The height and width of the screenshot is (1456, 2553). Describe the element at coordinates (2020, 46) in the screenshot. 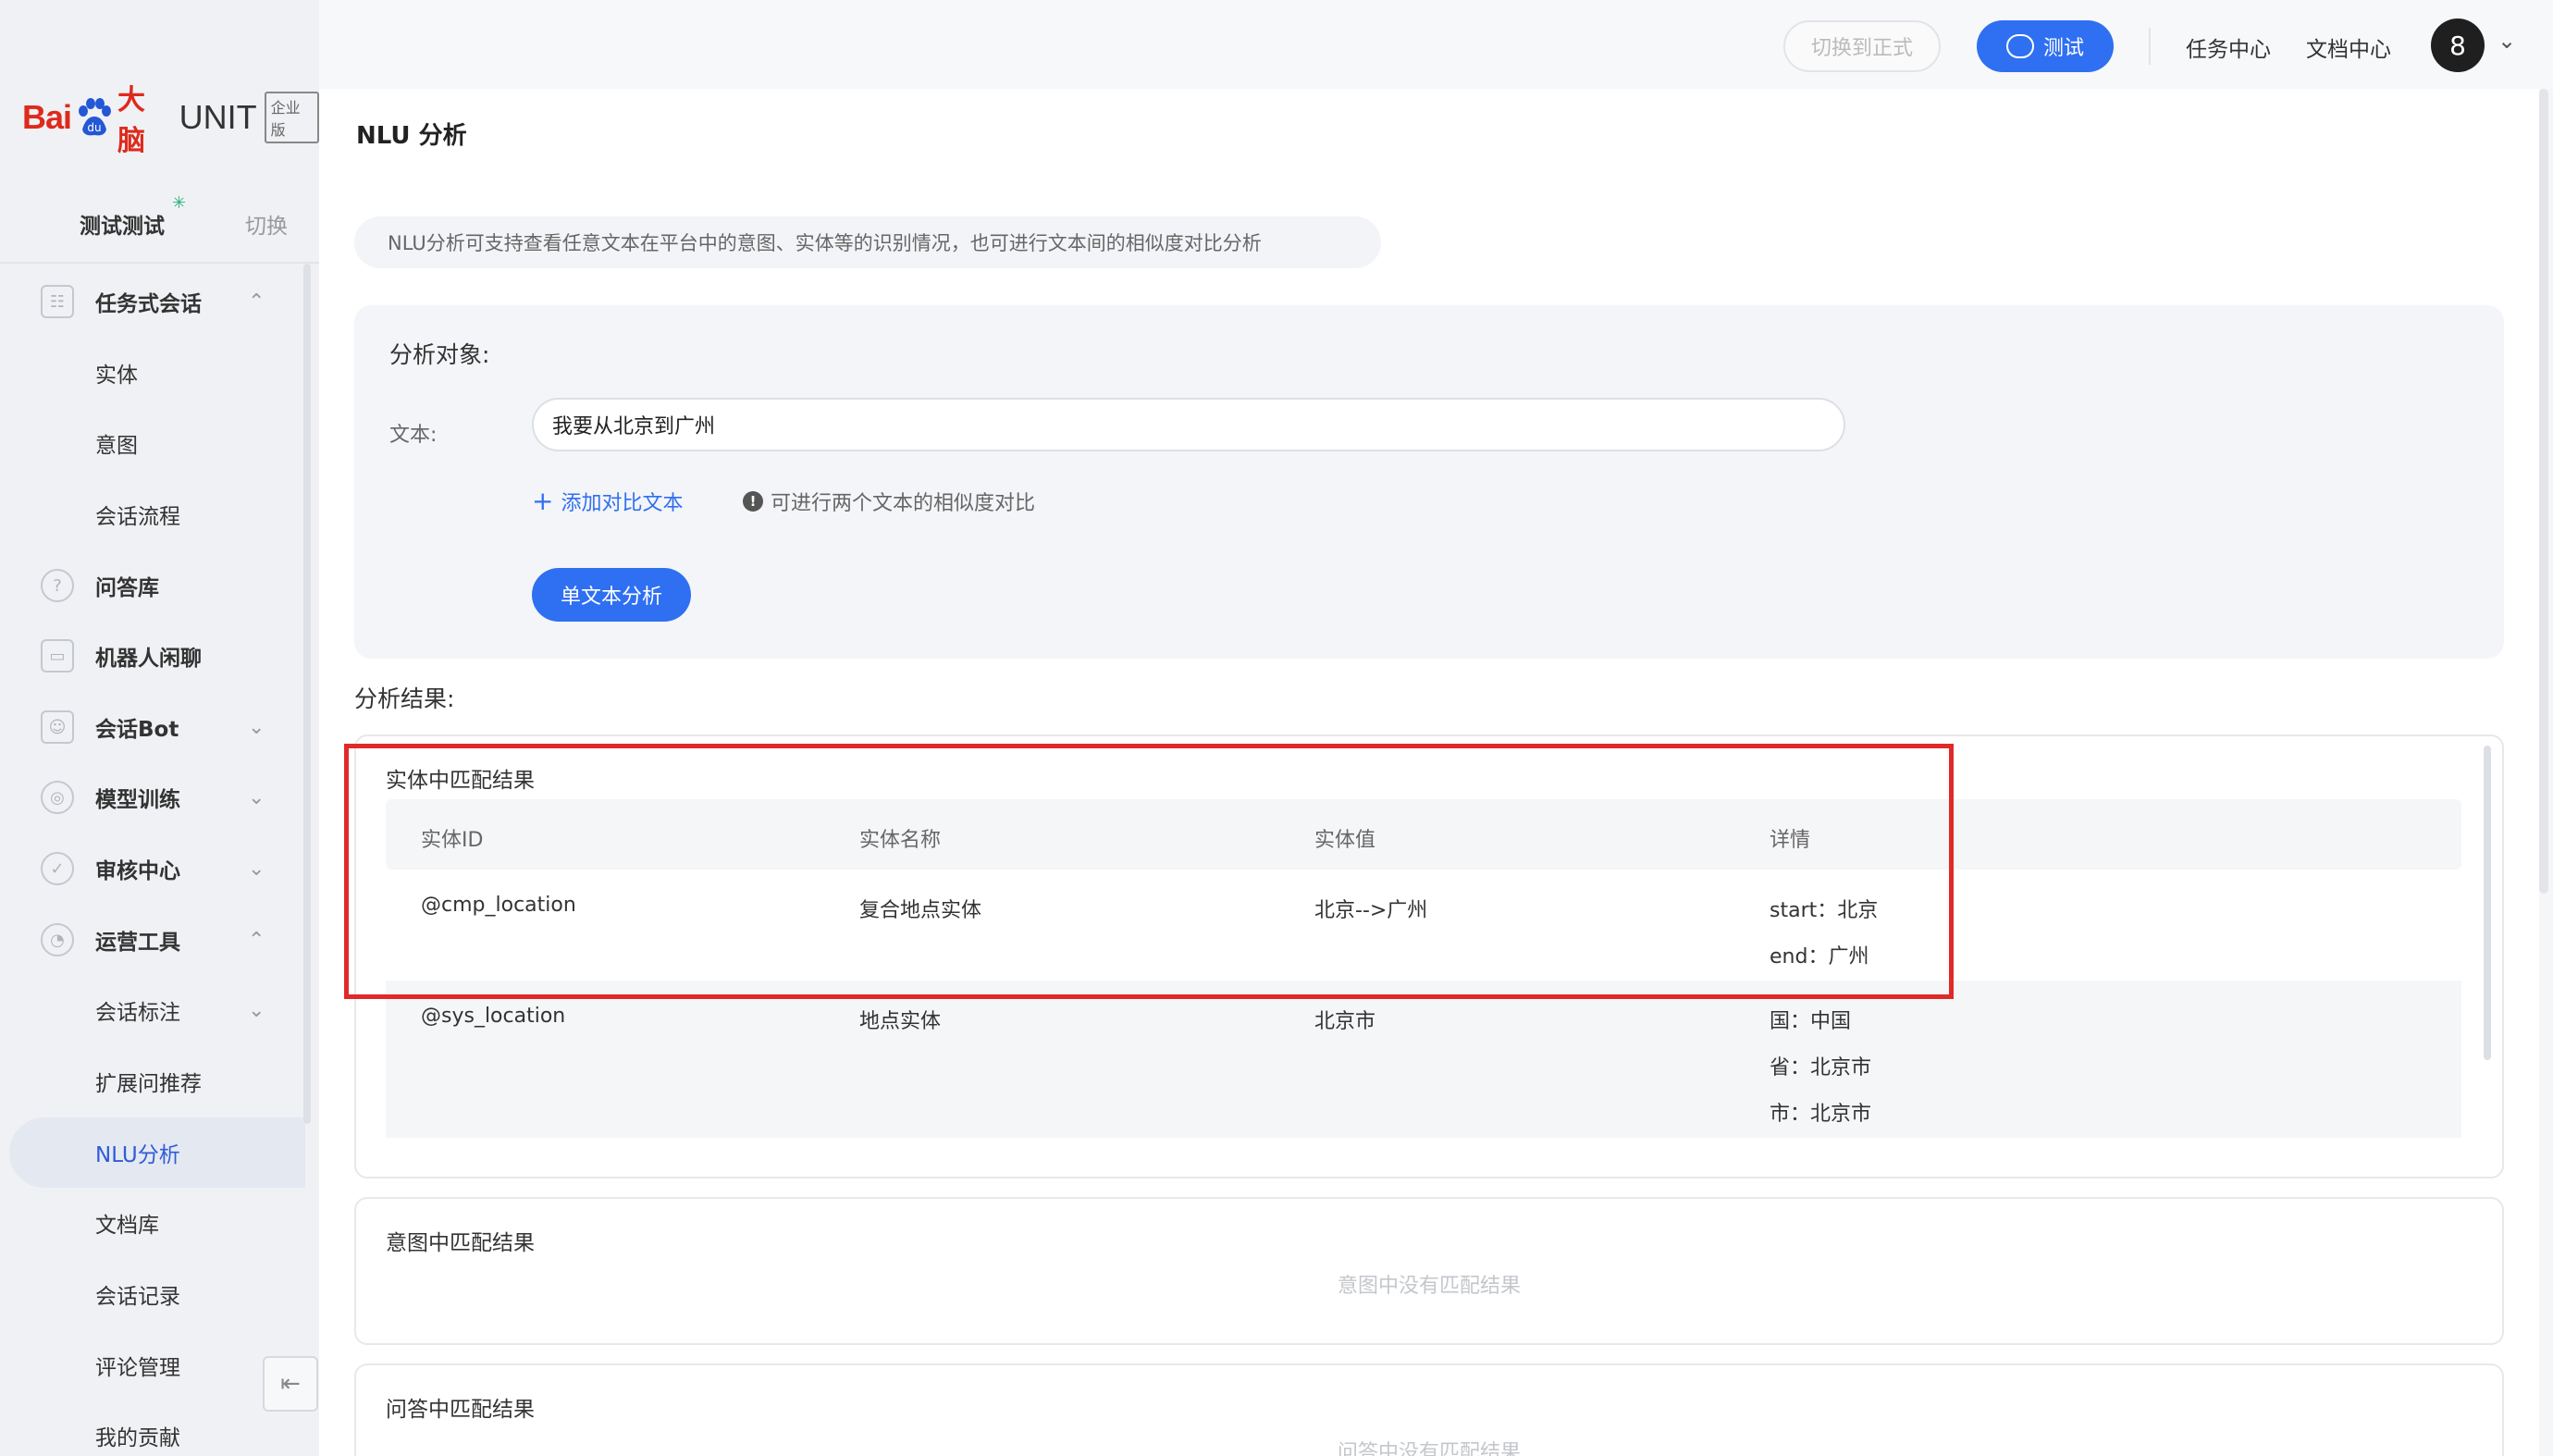

I see `chat-bubble-icon` at that location.